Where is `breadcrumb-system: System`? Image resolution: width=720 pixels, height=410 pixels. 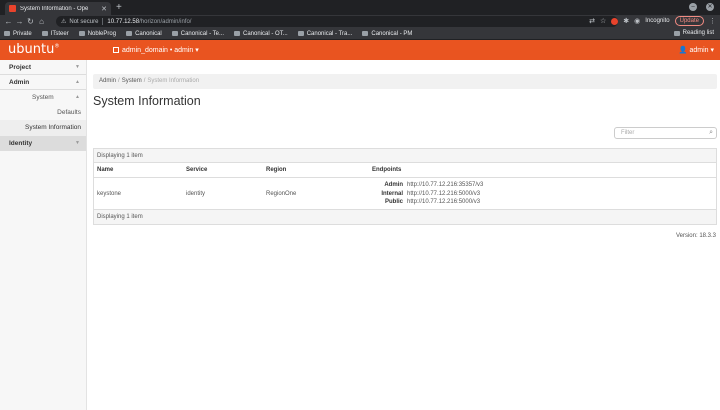 breadcrumb-system: System is located at coordinates (132, 81).